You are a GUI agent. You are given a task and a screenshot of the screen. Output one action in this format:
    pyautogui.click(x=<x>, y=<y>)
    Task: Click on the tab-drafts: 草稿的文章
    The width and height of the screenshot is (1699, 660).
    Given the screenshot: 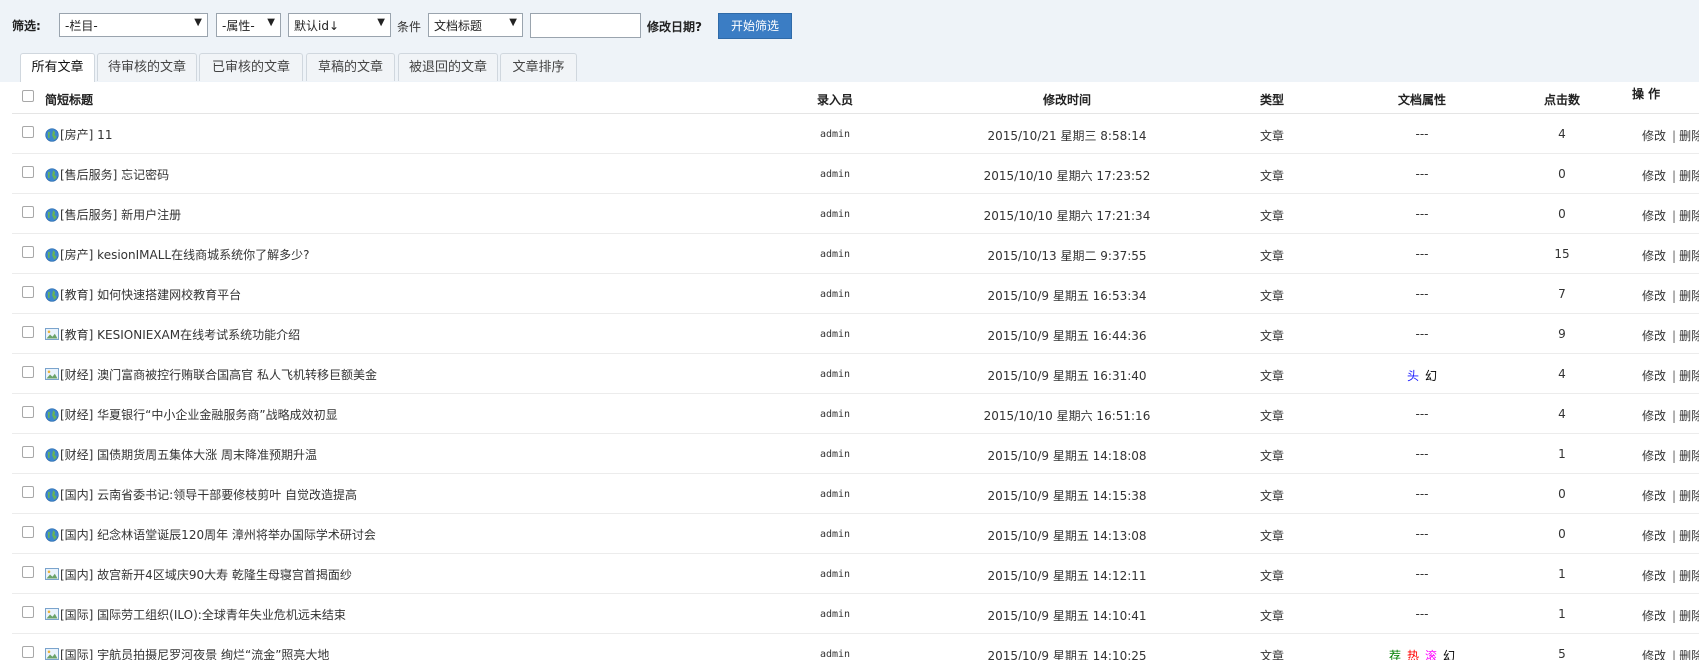 What is the action you would take?
    pyautogui.click(x=350, y=67)
    